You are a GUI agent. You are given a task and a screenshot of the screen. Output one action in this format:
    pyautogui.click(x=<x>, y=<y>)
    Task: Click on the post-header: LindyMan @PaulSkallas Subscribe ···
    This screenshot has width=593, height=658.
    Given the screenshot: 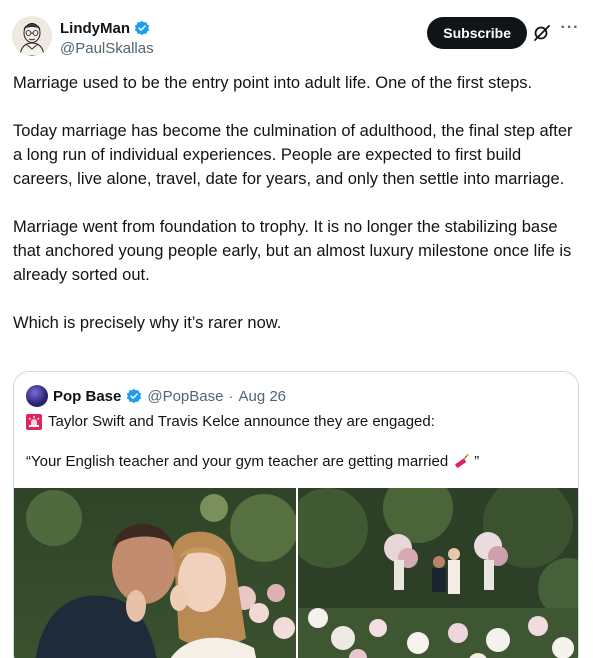 What is the action you would take?
    pyautogui.click(x=296, y=36)
    